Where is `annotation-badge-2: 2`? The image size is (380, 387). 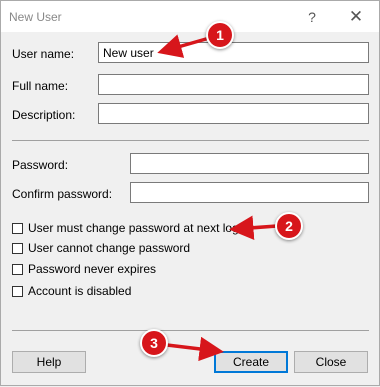
annotation-badge-2: 2 is located at coordinates (289, 226).